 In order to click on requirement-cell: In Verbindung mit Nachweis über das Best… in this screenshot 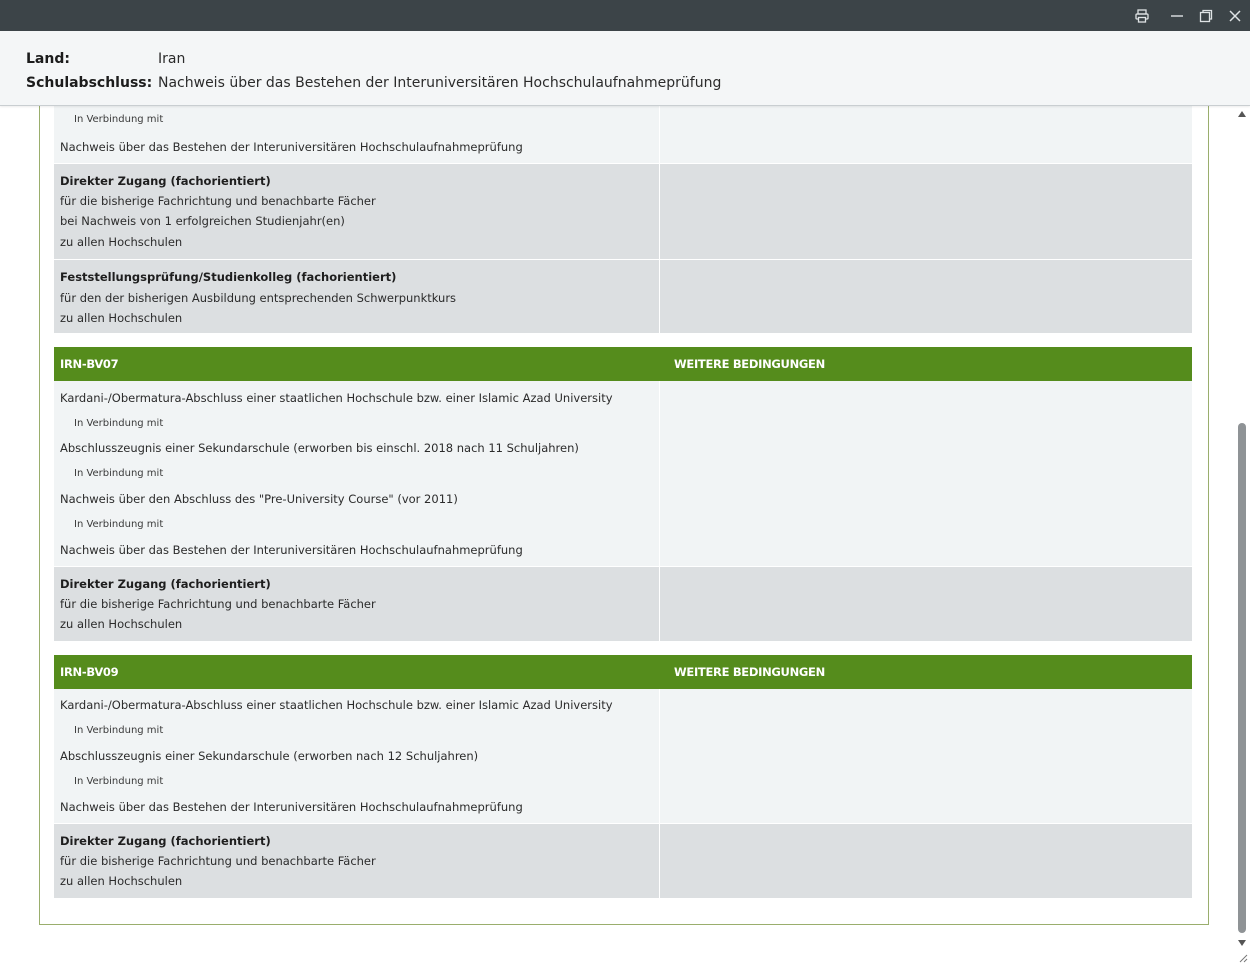, I will do `click(356, 134)`.